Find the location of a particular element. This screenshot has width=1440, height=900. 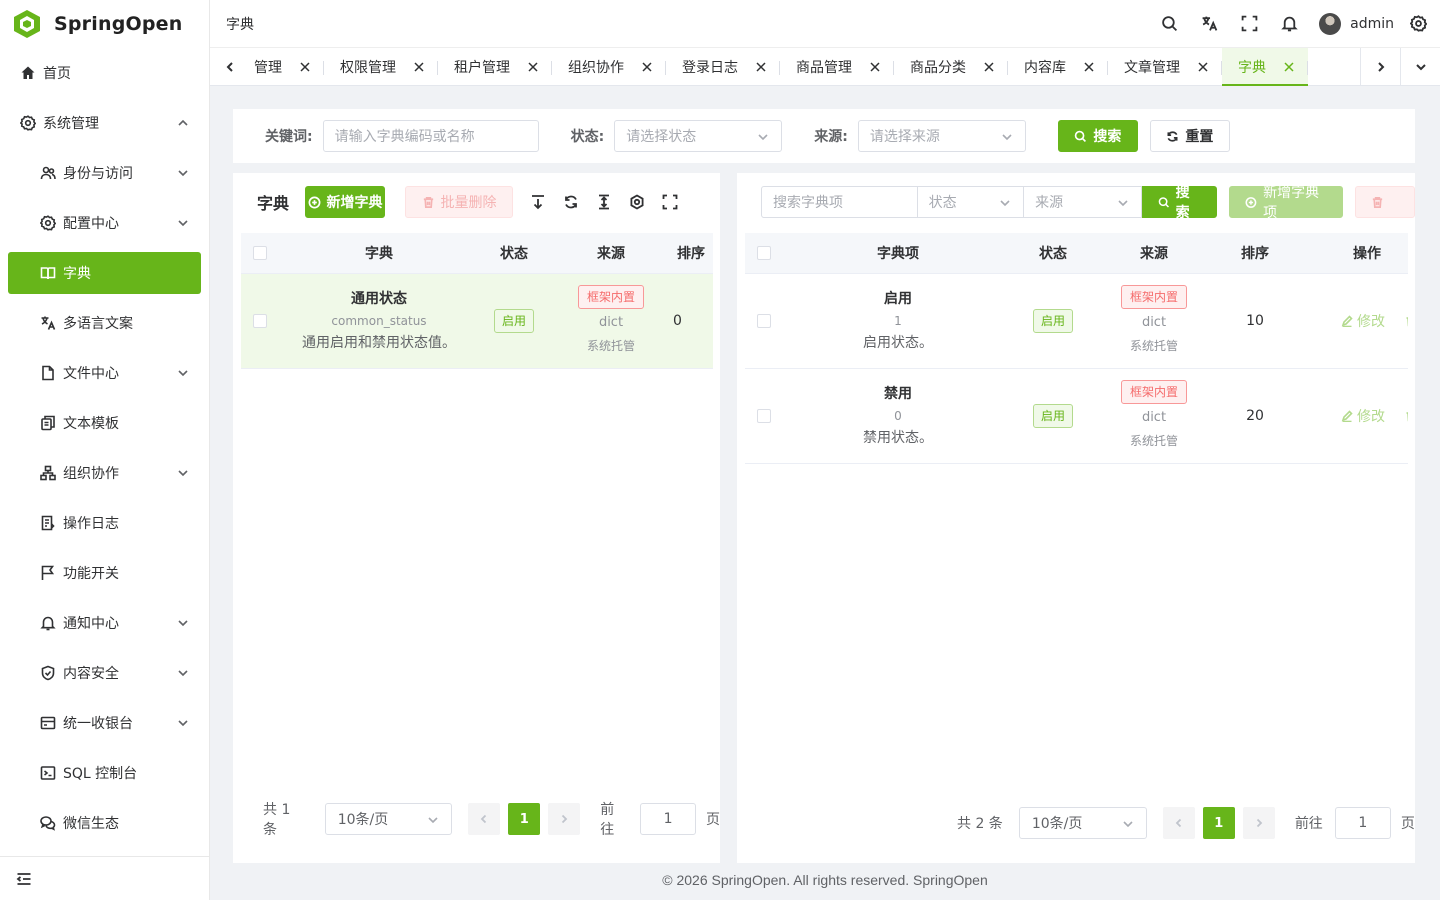

add-dictionary-button: 新增字典 is located at coordinates (345, 202).